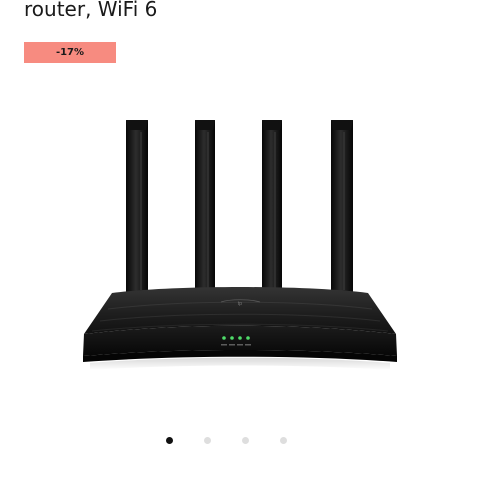  Describe the element at coordinates (91, 10) in the screenshot. I see `product-title: router, WiFi 6` at that location.